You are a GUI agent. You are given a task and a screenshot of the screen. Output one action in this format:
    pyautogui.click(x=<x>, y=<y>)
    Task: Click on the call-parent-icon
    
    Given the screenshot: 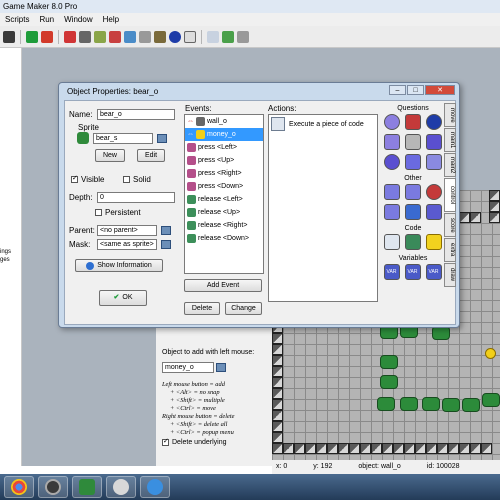 What is the action you would take?
    pyautogui.click(x=433, y=212)
    